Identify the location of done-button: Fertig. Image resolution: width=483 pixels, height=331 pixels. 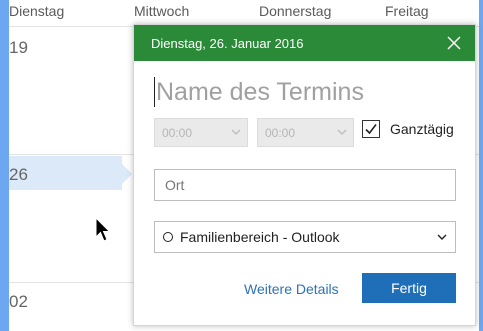
(409, 288).